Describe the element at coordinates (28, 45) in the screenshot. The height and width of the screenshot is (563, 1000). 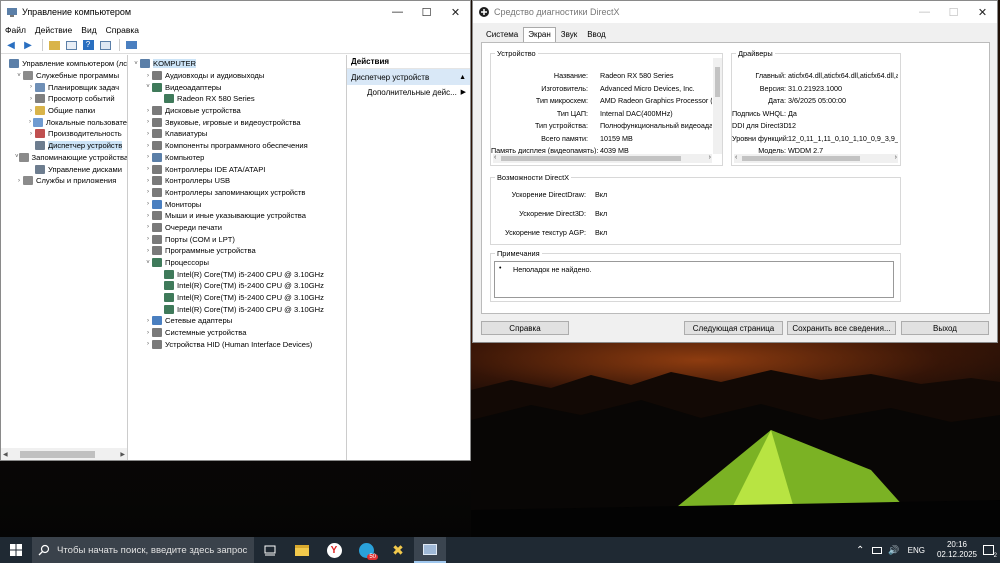
I see `forward-arrow-icon: ▶` at that location.